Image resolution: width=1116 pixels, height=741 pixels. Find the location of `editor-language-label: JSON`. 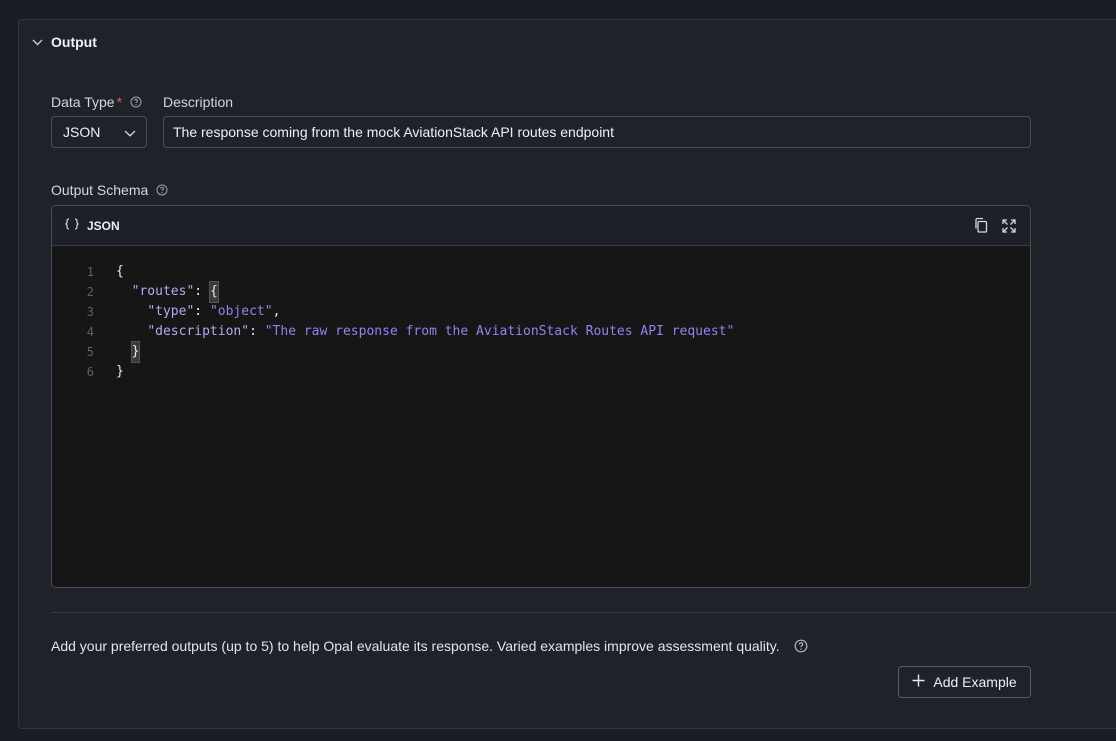

editor-language-label: JSON is located at coordinates (103, 225).